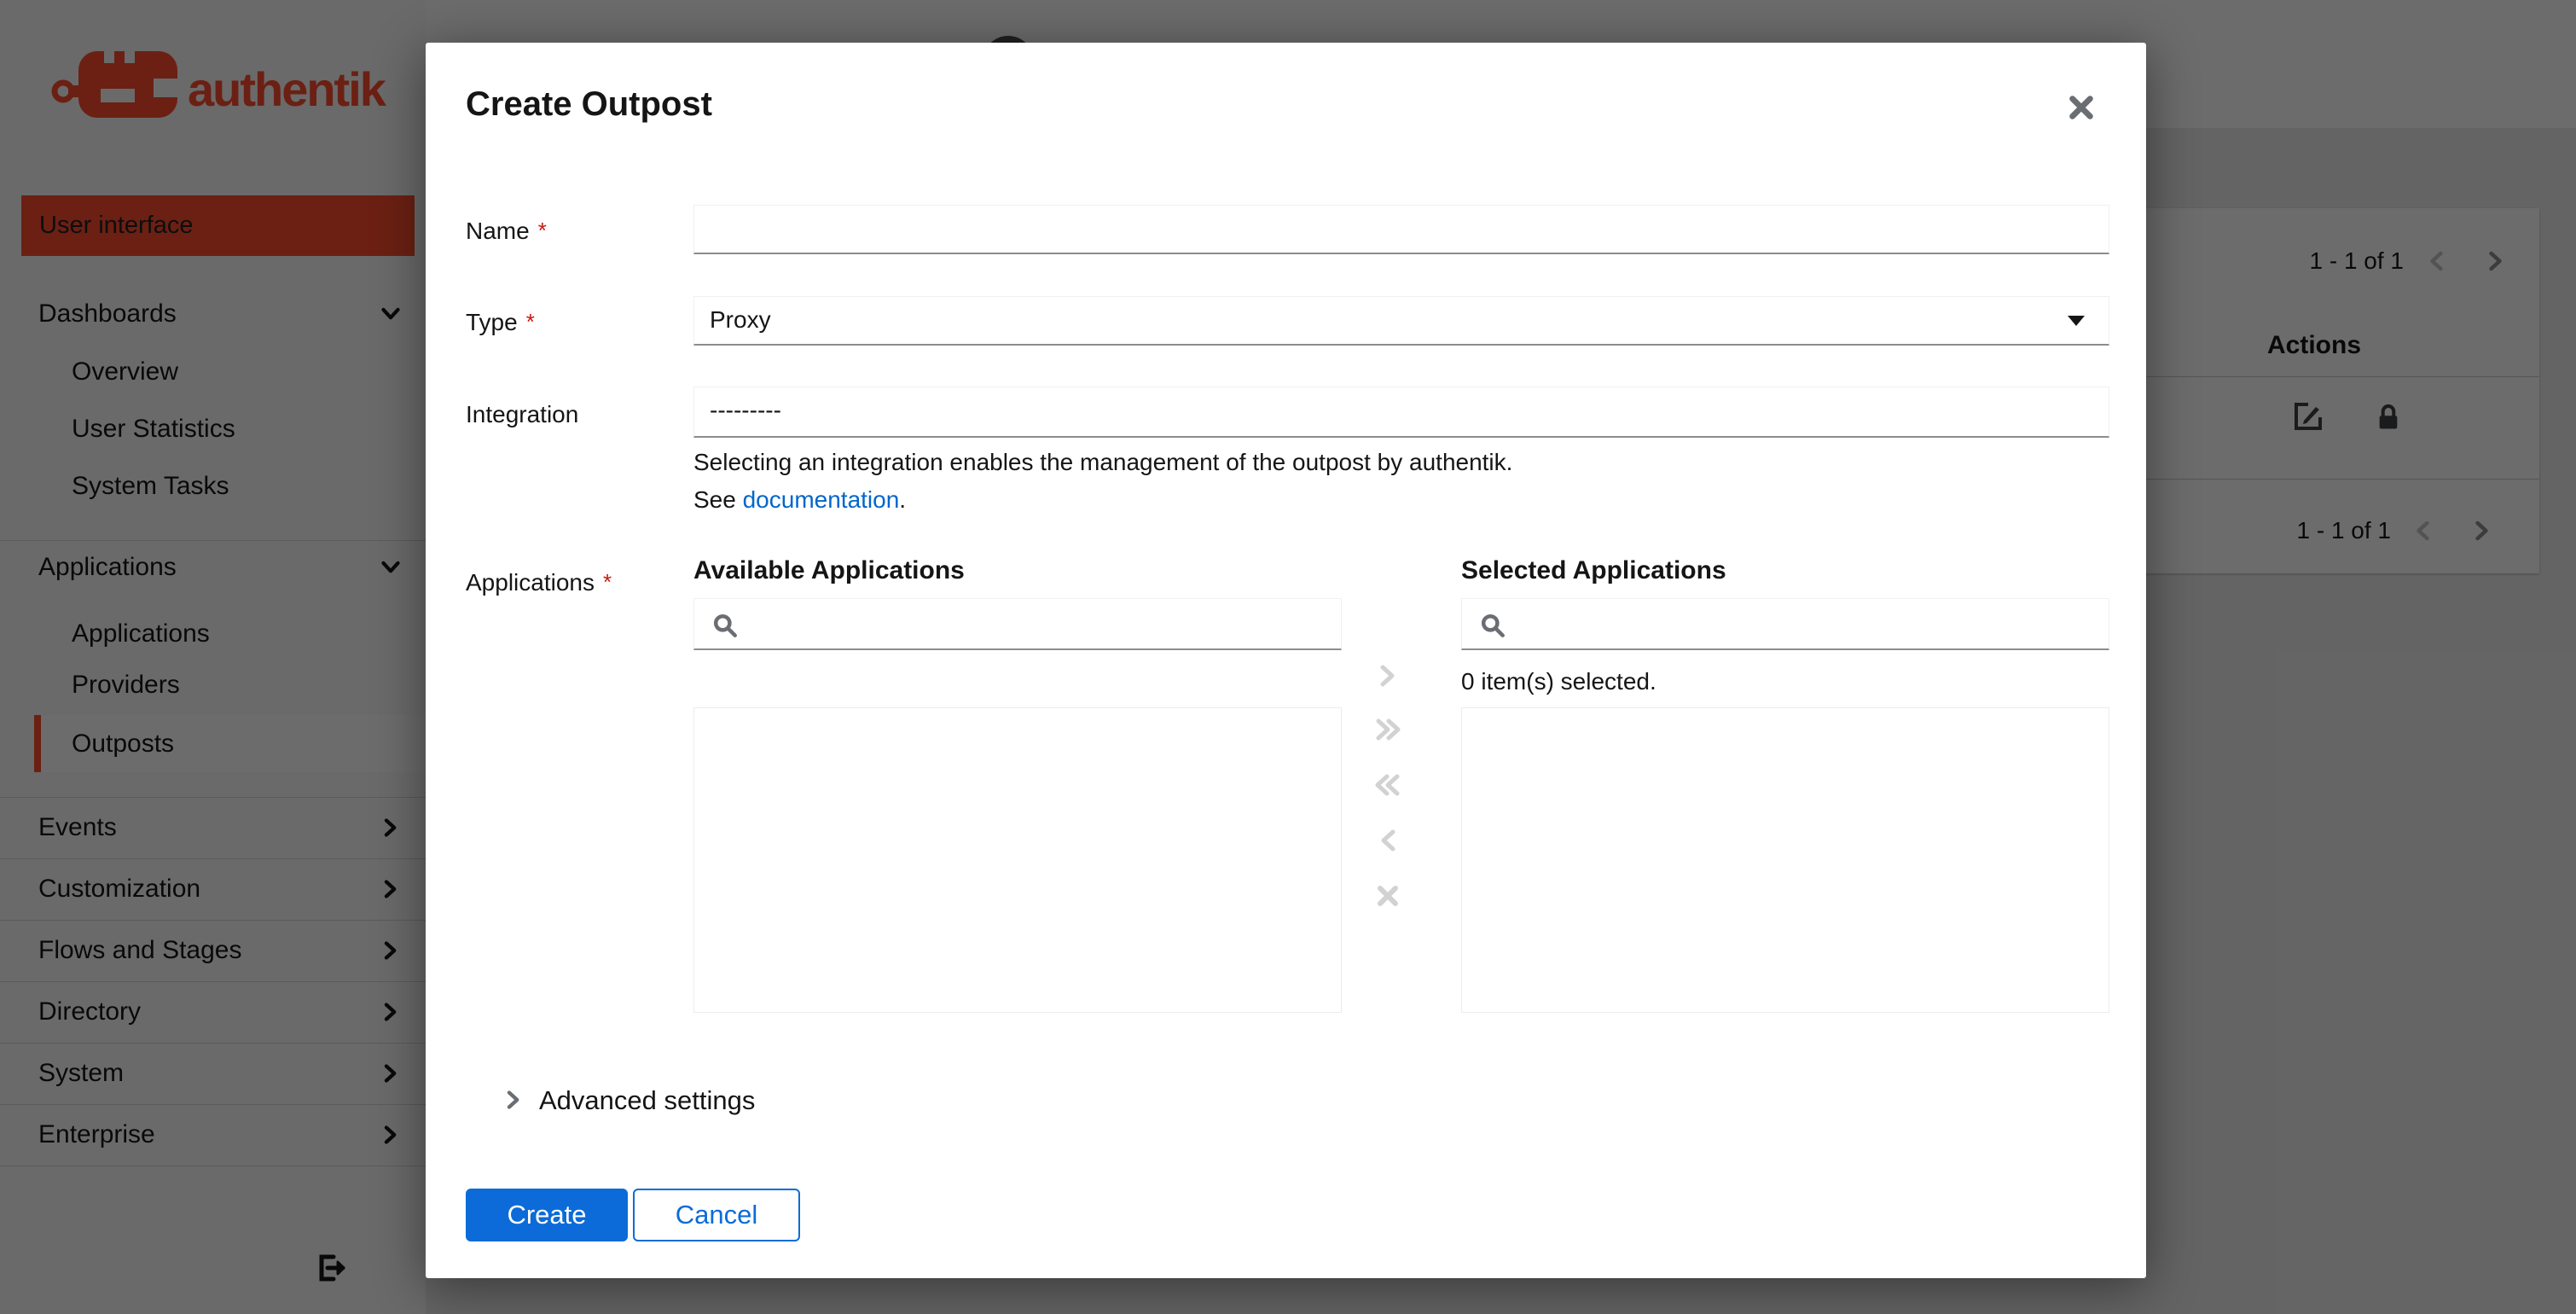 Image resolution: width=2576 pixels, height=1314 pixels. Describe the element at coordinates (506, 231) in the screenshot. I see `name-field-label: Name *` at that location.